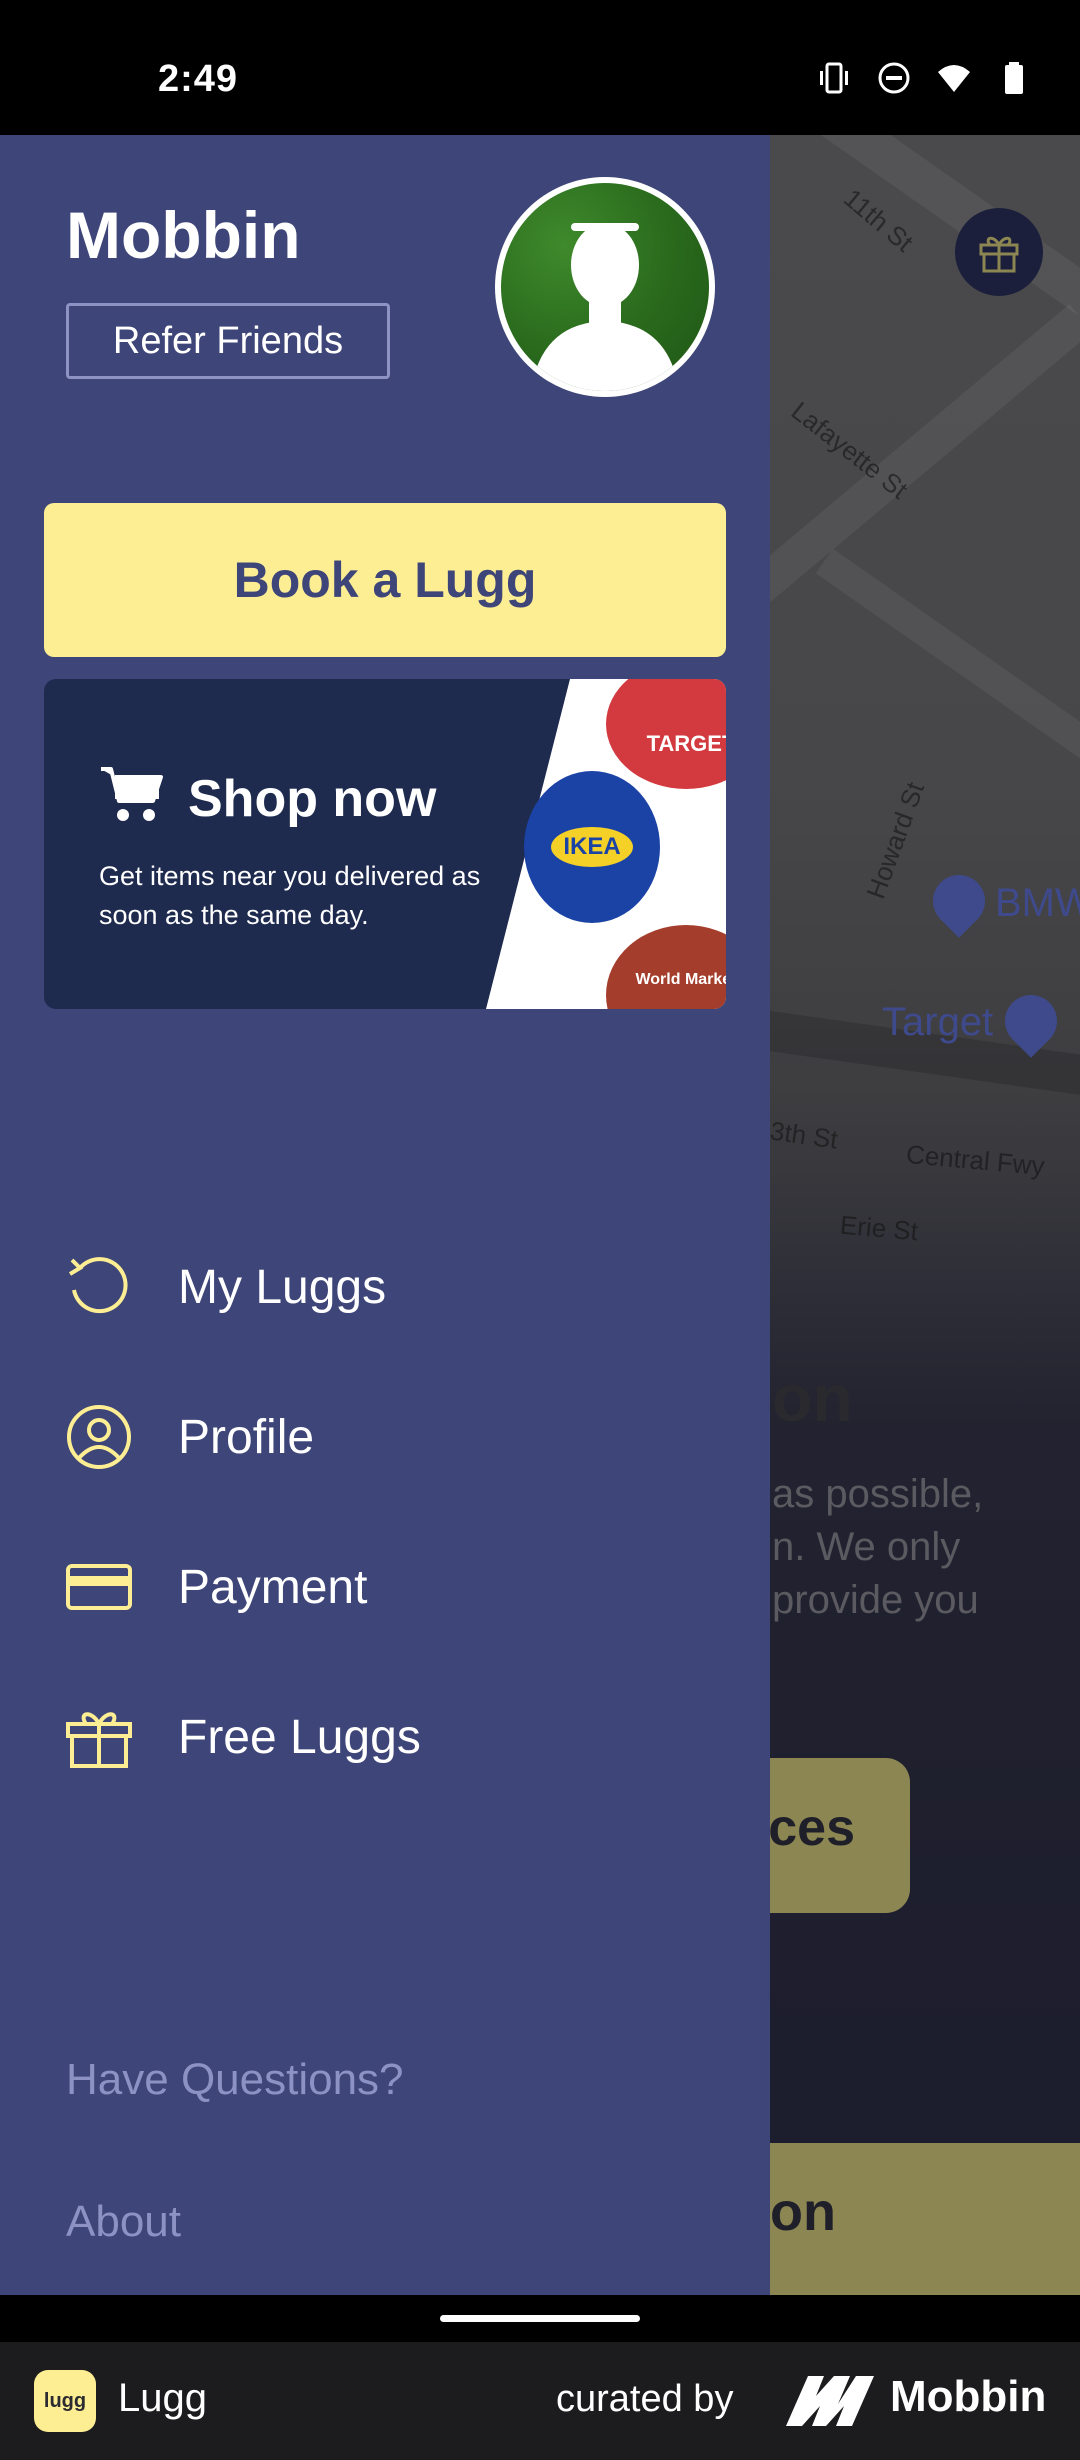  I want to click on credit-card-icon, so click(99, 1587).